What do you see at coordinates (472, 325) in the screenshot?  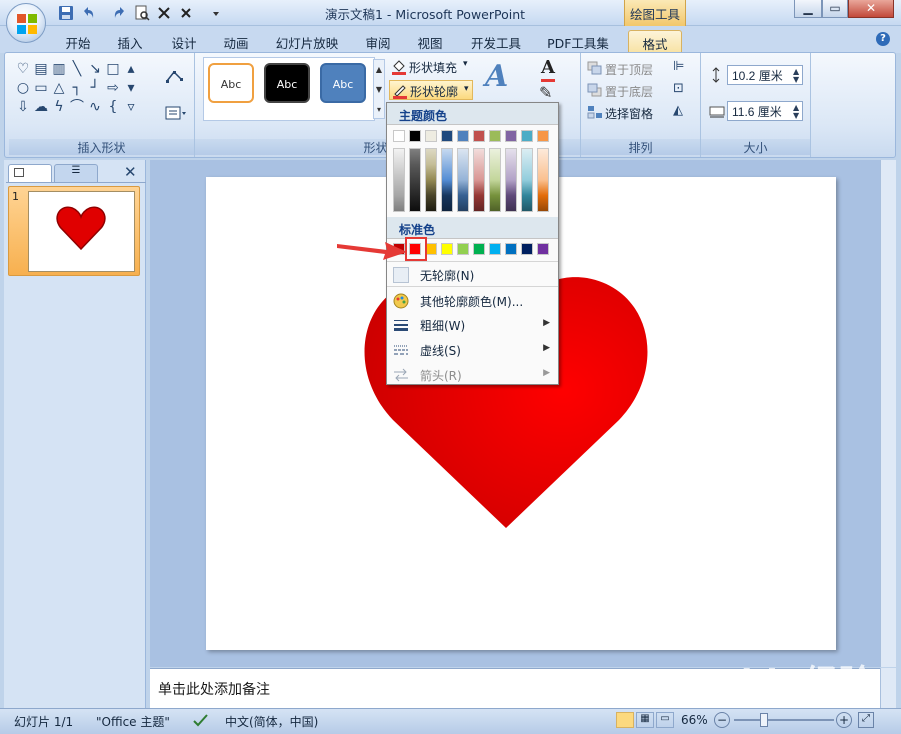 I see `menu-item-weight: 粗细(W) ▶` at bounding box center [472, 325].